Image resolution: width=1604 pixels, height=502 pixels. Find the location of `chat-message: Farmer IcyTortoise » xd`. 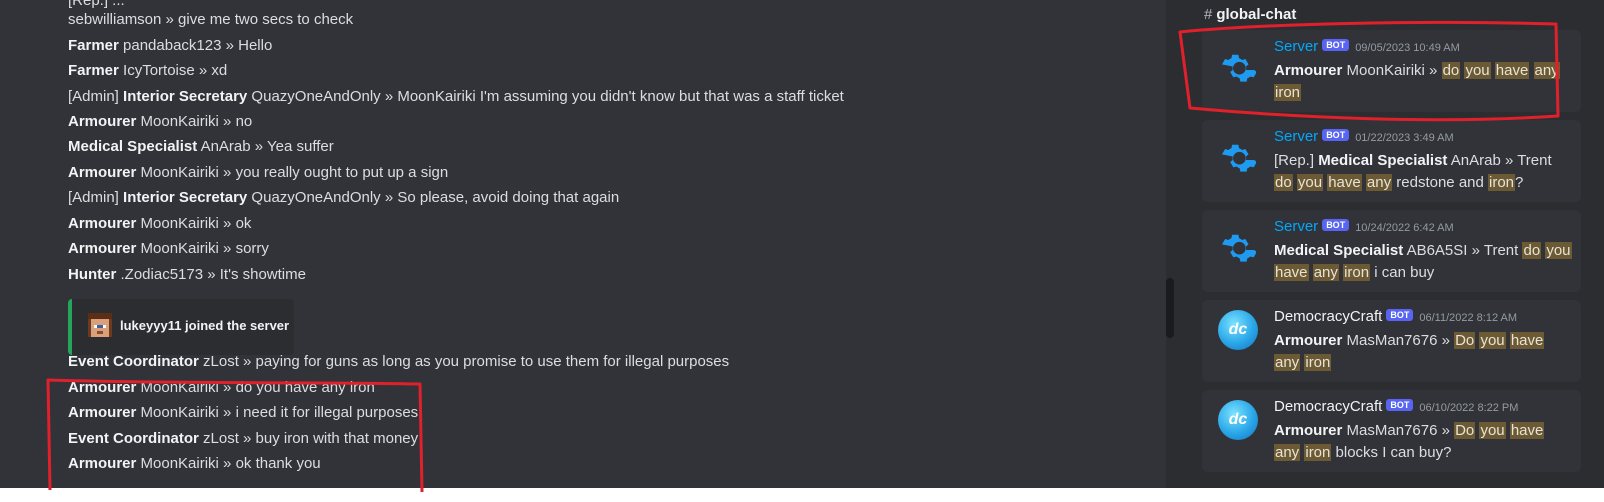

chat-message: Farmer IcyTortoise » xd is located at coordinates (148, 70).